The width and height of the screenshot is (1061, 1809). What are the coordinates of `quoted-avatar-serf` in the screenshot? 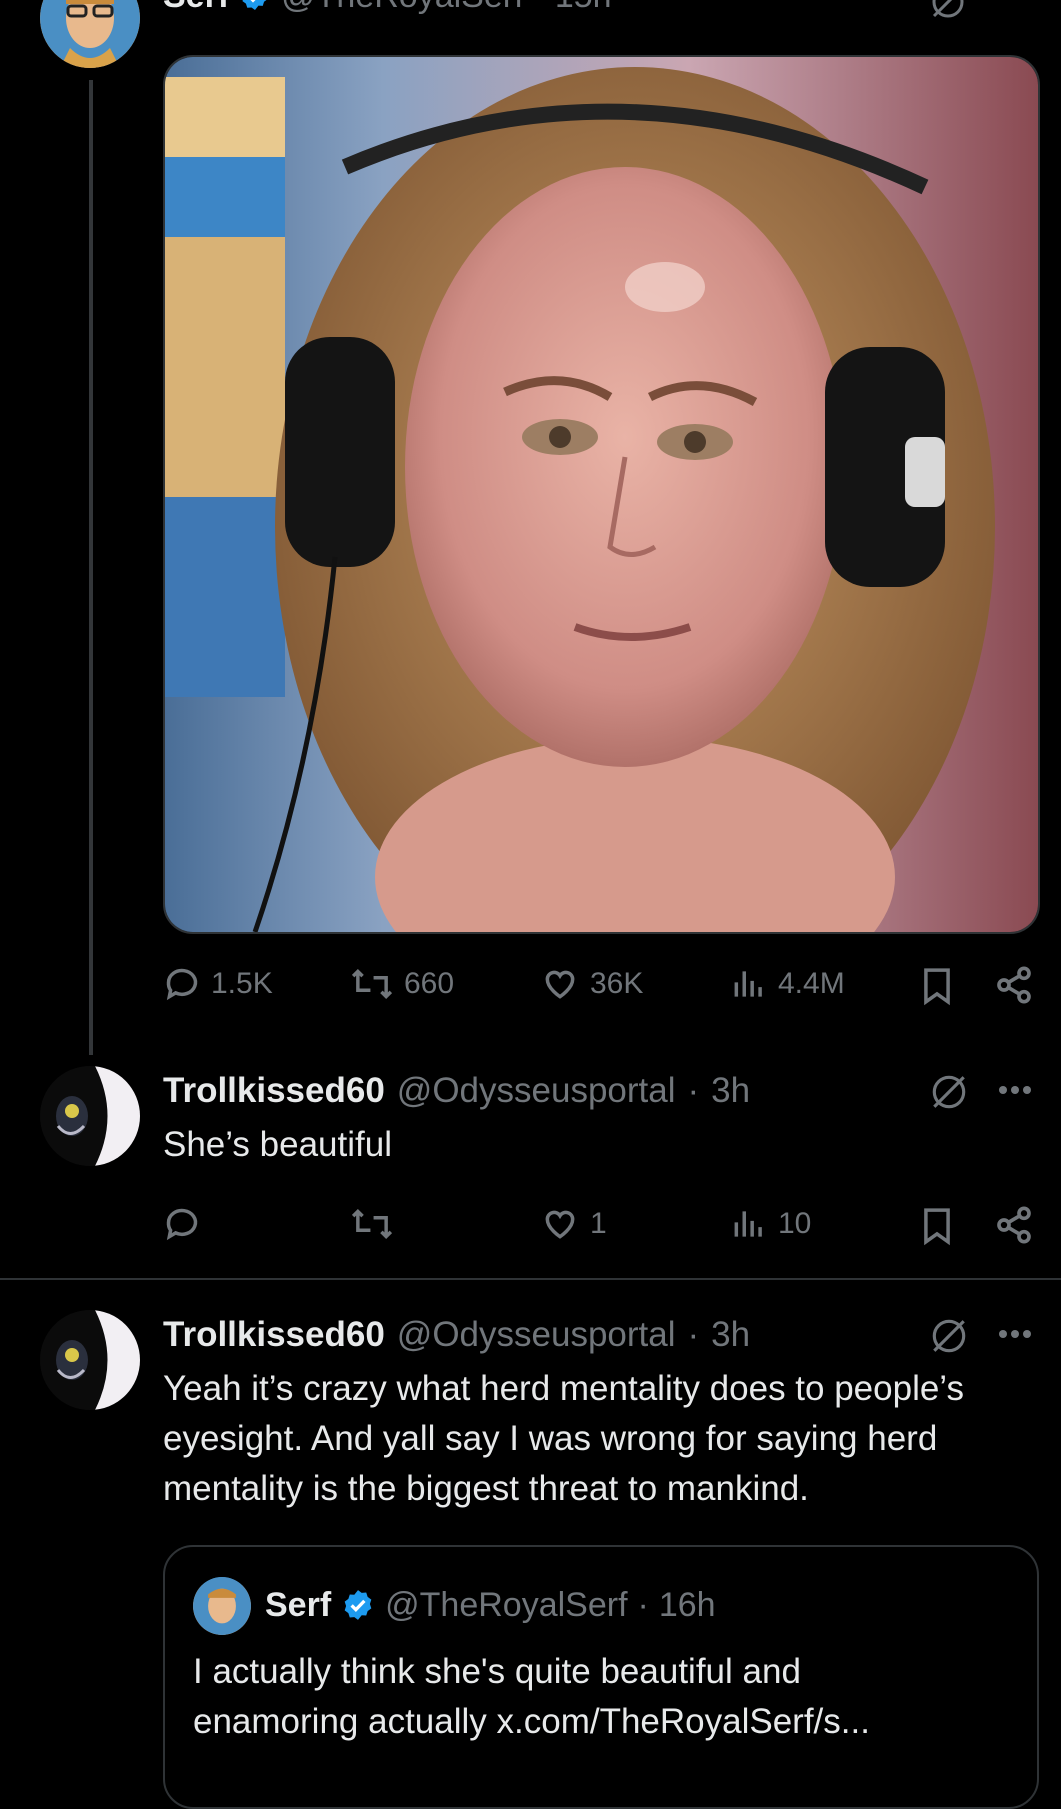 It's located at (222, 1606).